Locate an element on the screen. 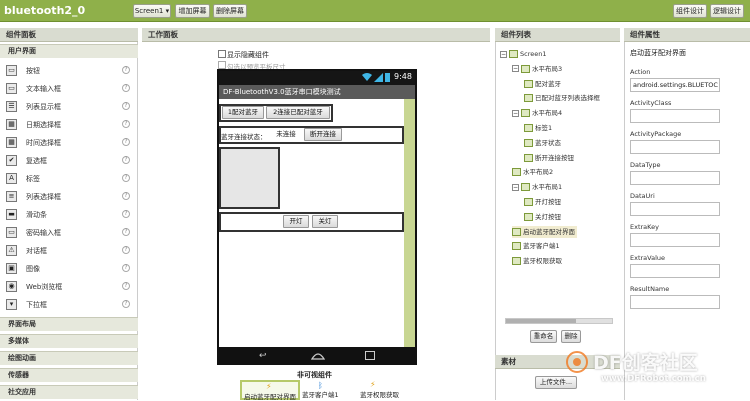 This screenshot has height=401, width=750. tree-node: 启动蓝牙配对界面 is located at coordinates (544, 231).